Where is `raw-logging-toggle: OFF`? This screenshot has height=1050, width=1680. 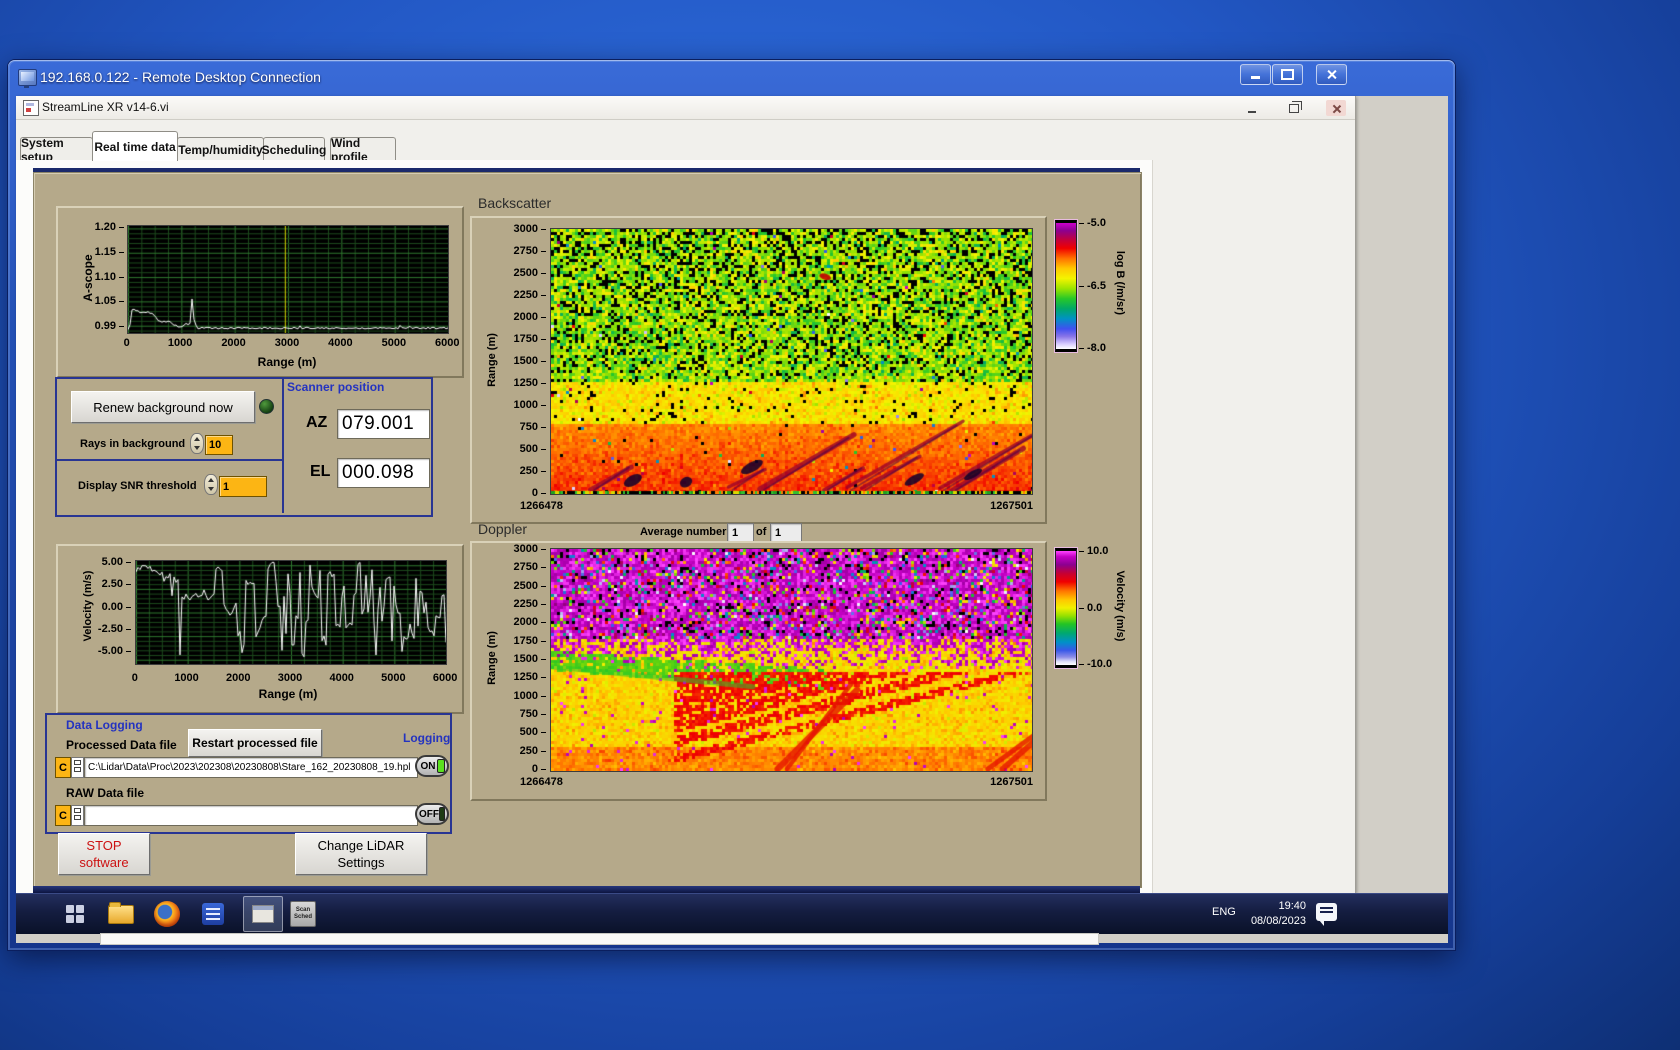 raw-logging-toggle: OFF is located at coordinates (432, 814).